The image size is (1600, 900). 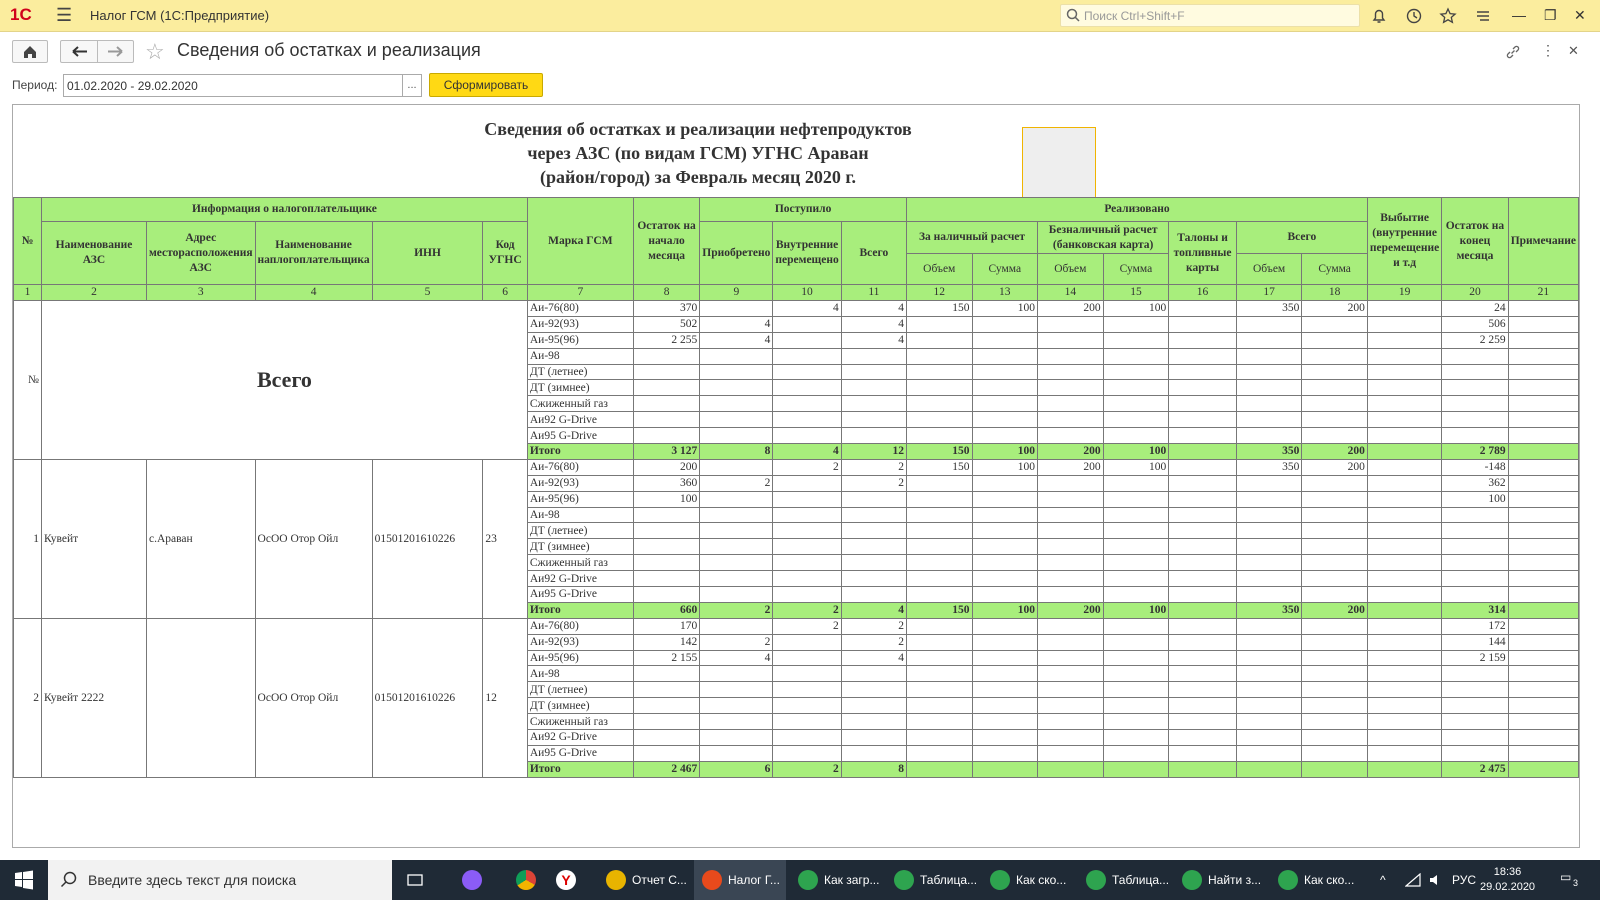 What do you see at coordinates (1448, 16) in the screenshot?
I see `favorites-star-icon` at bounding box center [1448, 16].